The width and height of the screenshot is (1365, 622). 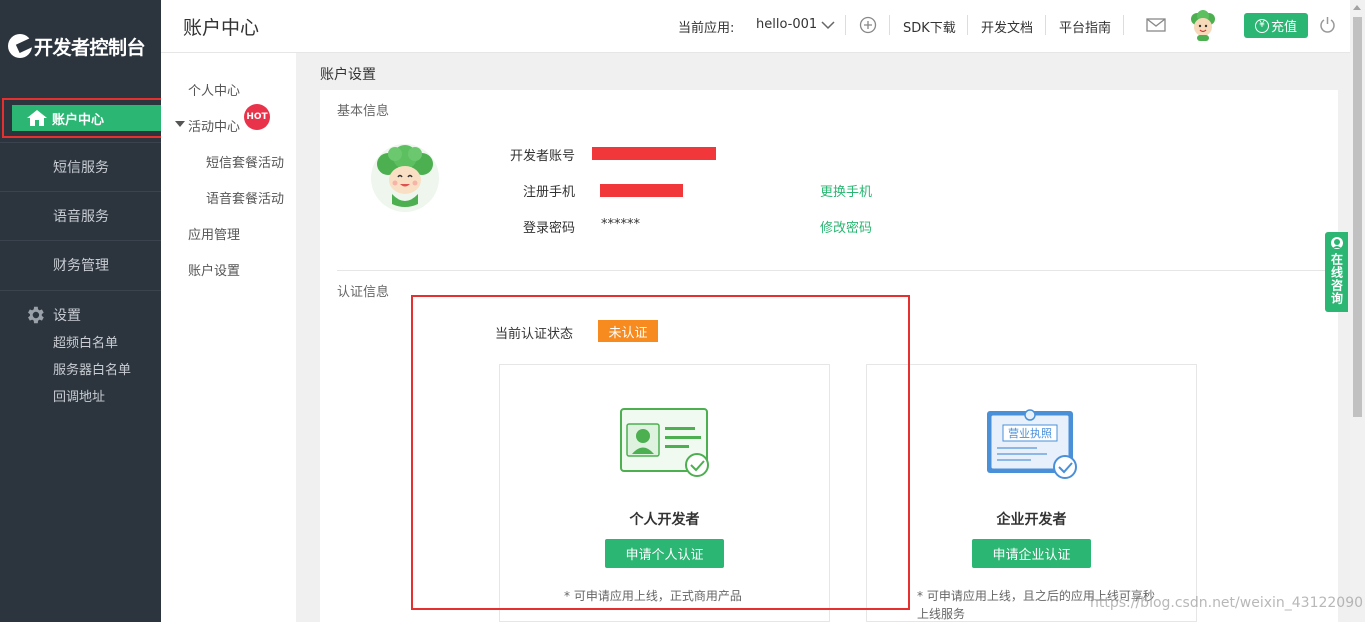 What do you see at coordinates (52, 315) in the screenshot?
I see `sidebar-item-settings: 设置` at bounding box center [52, 315].